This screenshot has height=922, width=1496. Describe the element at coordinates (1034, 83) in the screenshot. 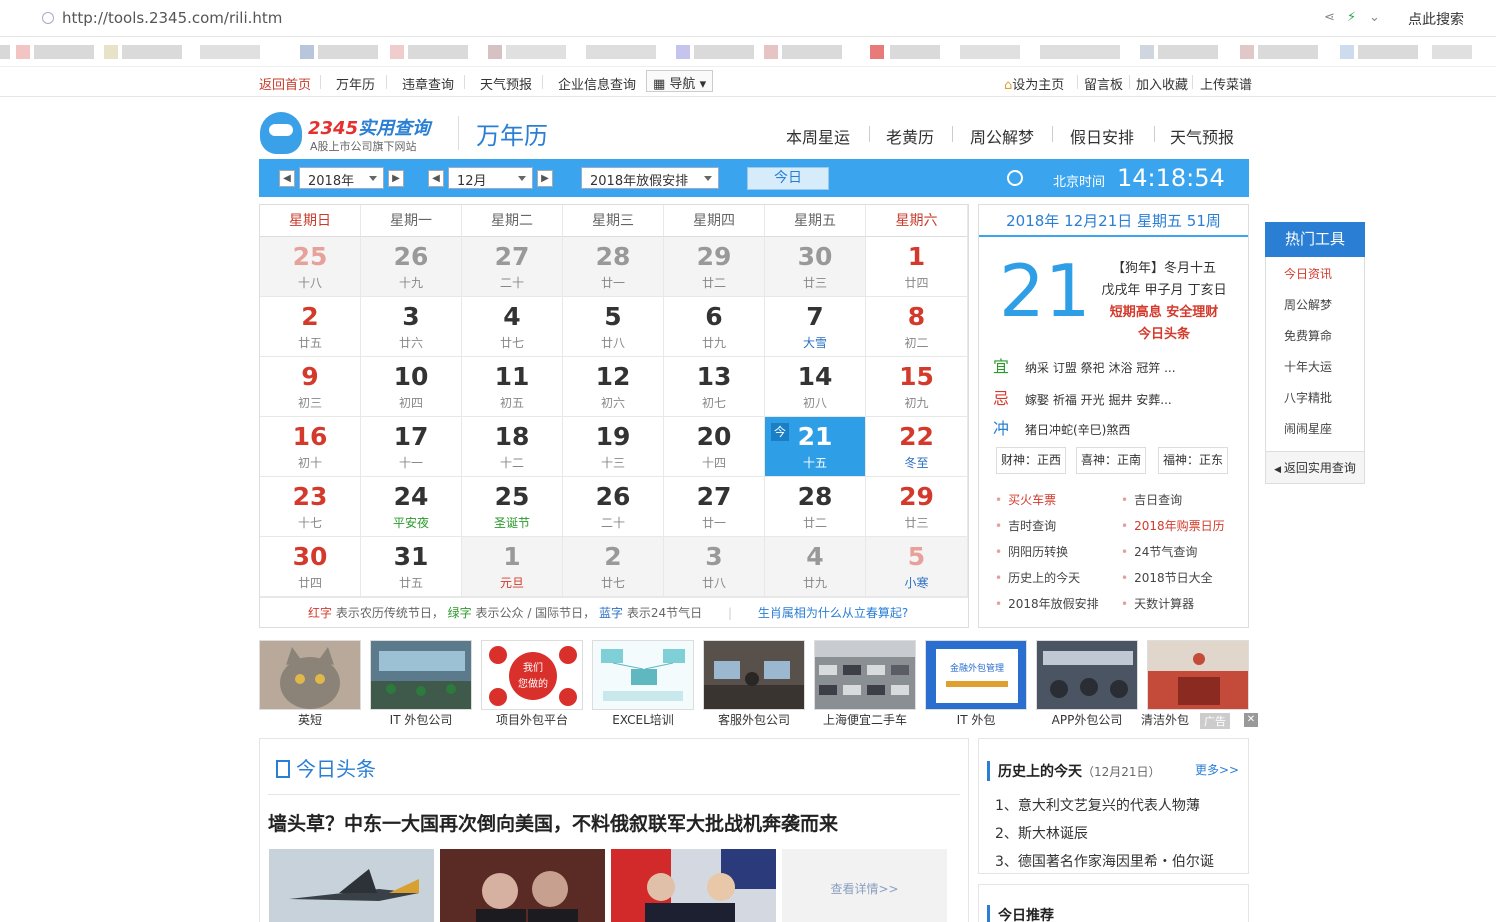

I see `set-home-link: ⌂设为主页` at that location.